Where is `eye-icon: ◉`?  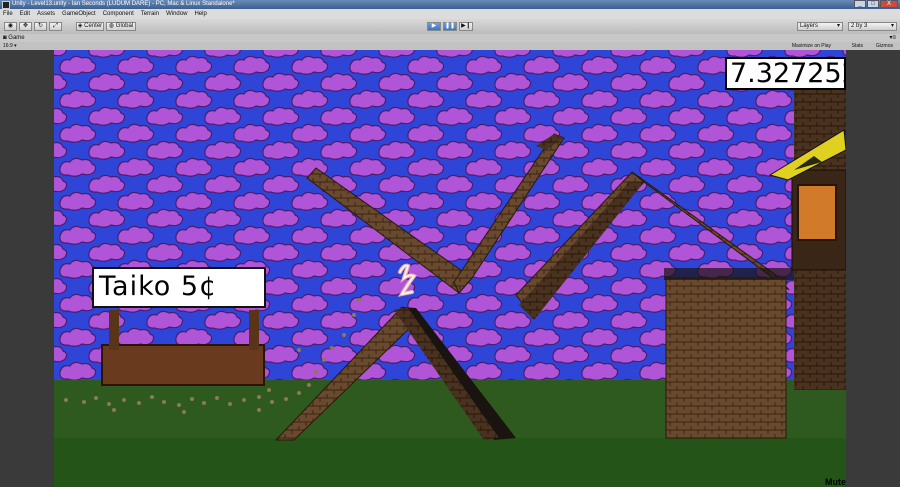
eye-icon: ◉ is located at coordinates (10, 26).